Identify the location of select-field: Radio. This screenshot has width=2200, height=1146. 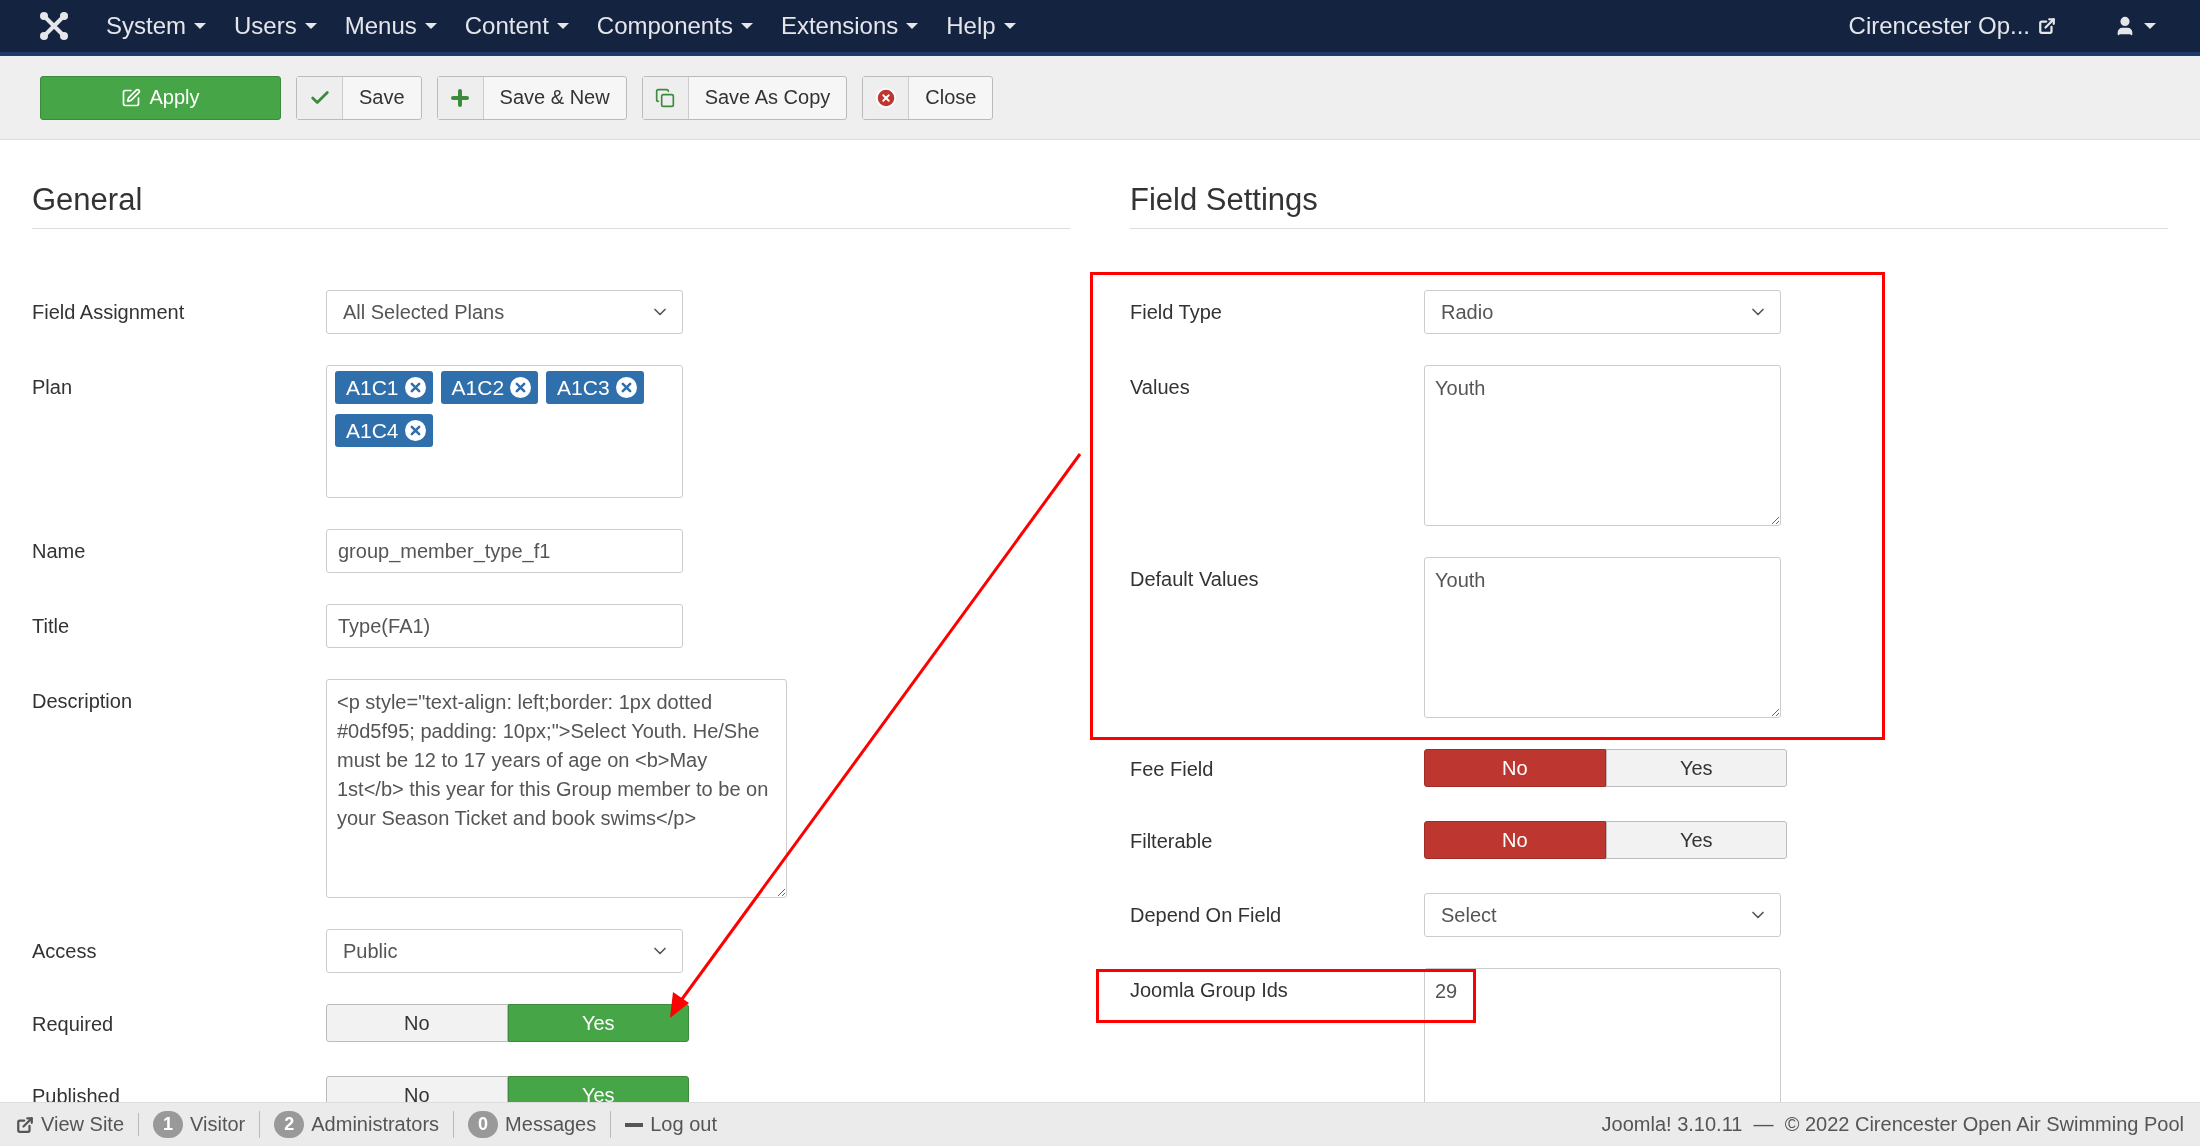
(1602, 312).